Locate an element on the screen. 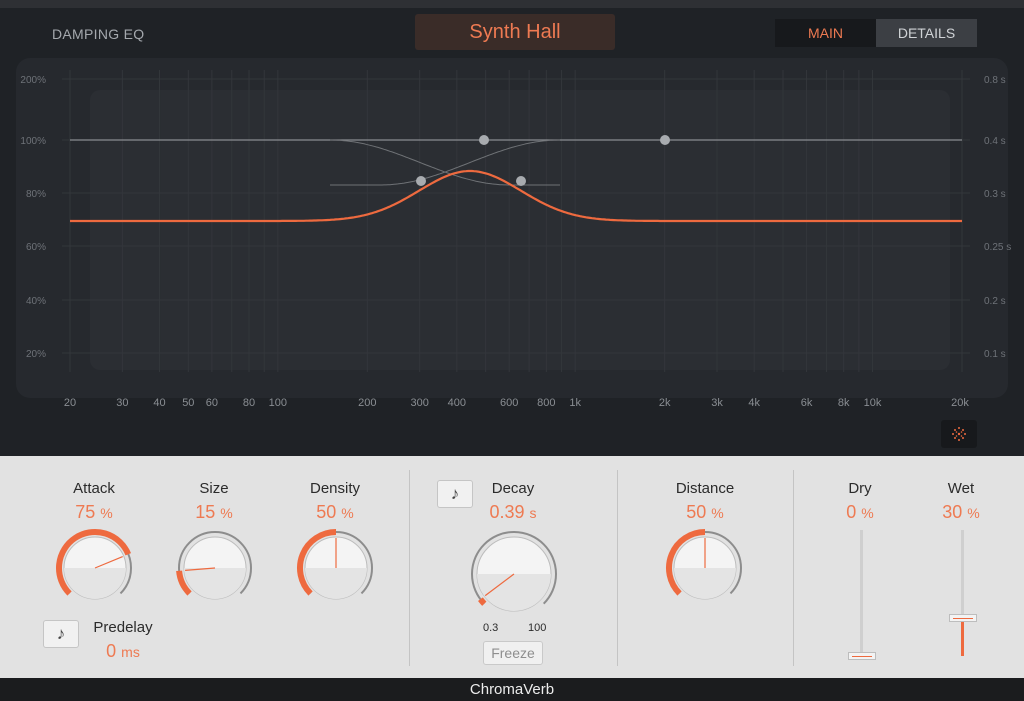  dry-slider-track is located at coordinates (861, 593).